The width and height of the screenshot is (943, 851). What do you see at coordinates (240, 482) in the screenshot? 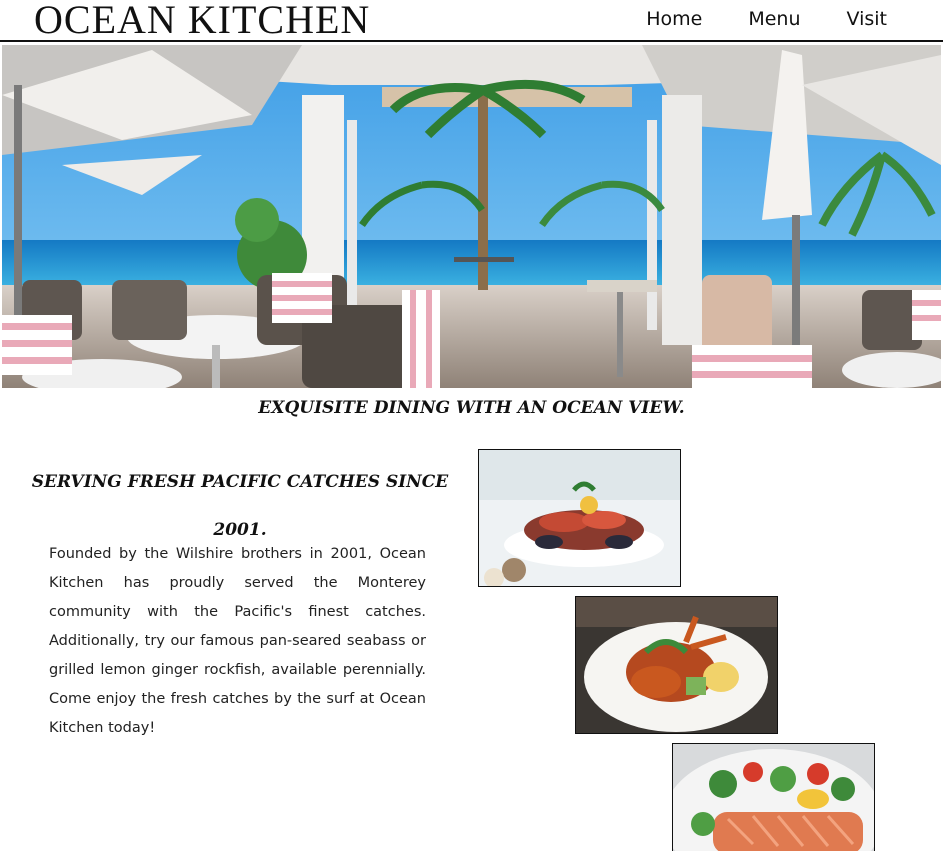
I see `about-heading-line1: SERVING FRESH PACIFIC CATCHES SINCE` at bounding box center [240, 482].